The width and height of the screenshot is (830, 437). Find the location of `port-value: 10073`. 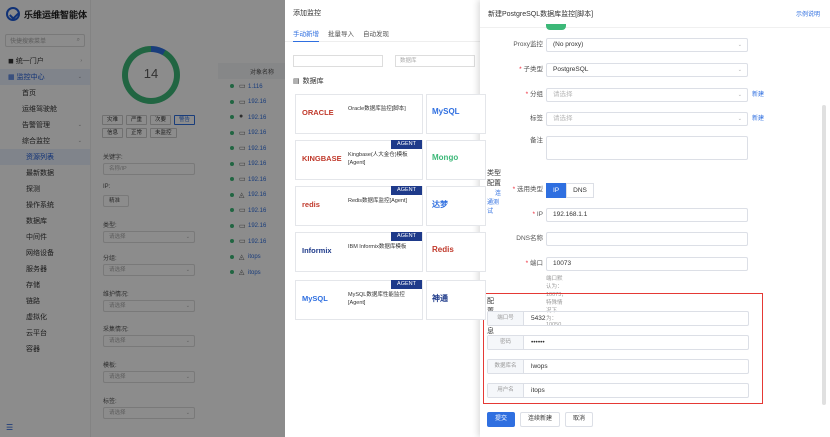

port-value: 10073 is located at coordinates (562, 263).